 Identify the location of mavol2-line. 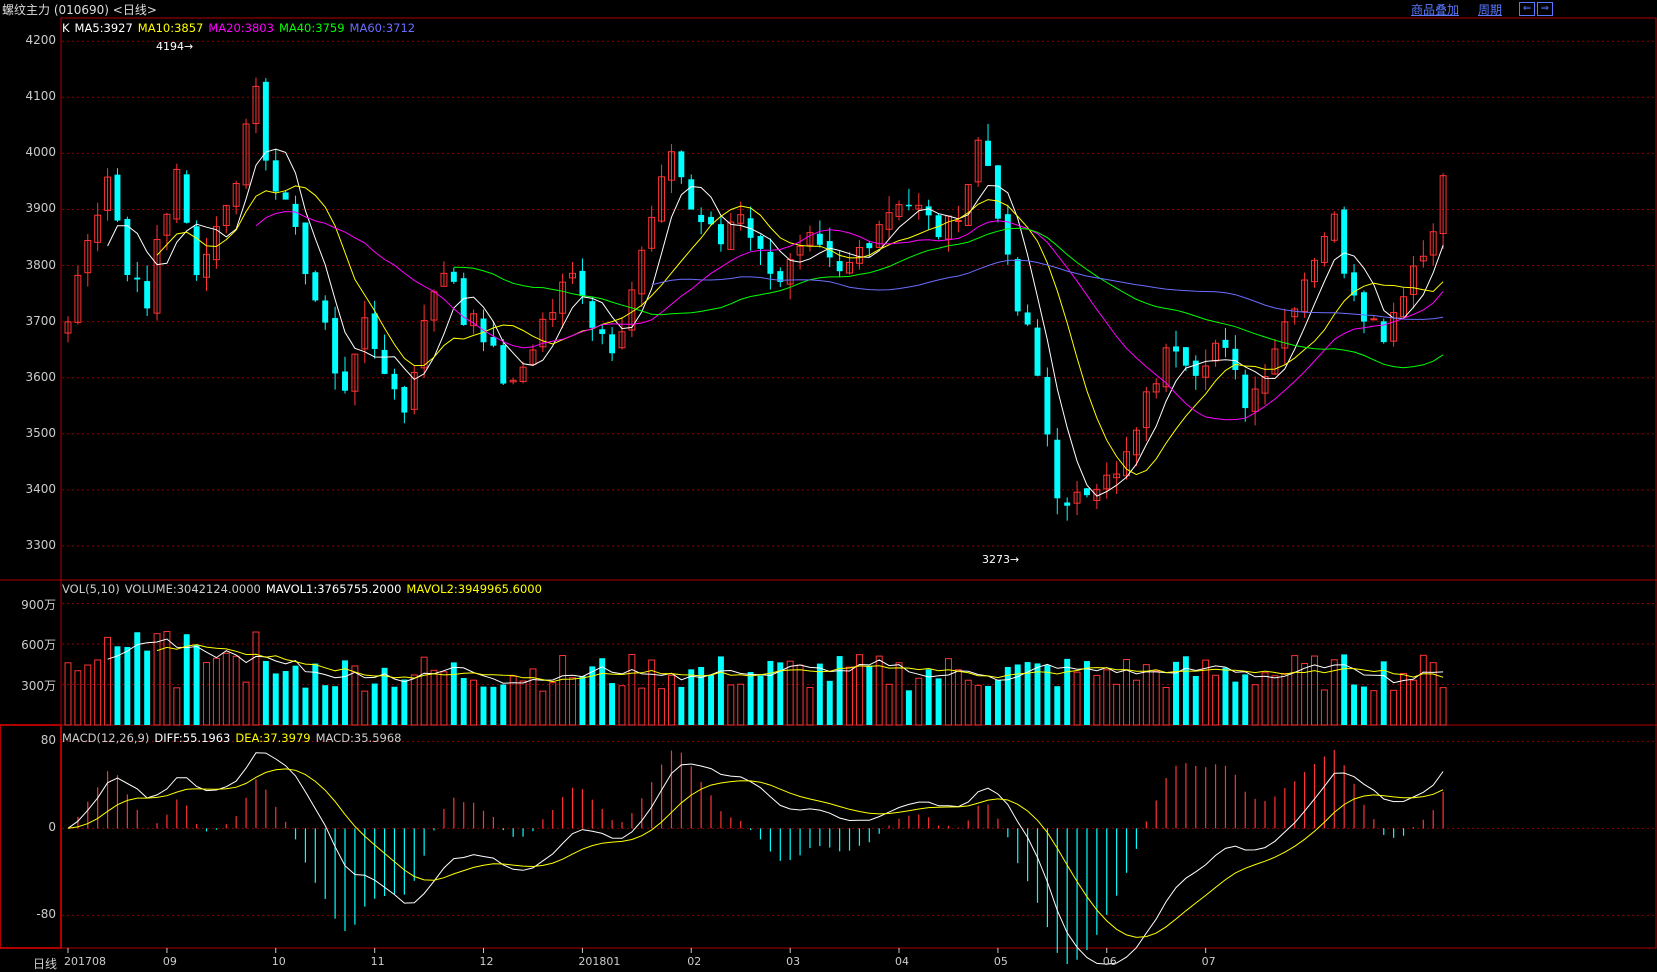
(800, 663).